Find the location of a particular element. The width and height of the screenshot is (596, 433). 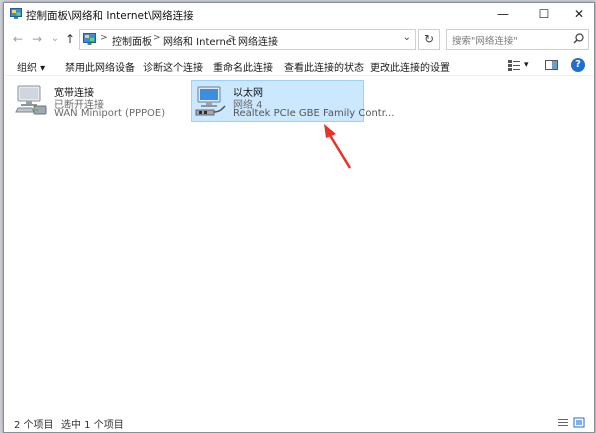

search-input: 搜索"网络连接" is located at coordinates (485, 40).